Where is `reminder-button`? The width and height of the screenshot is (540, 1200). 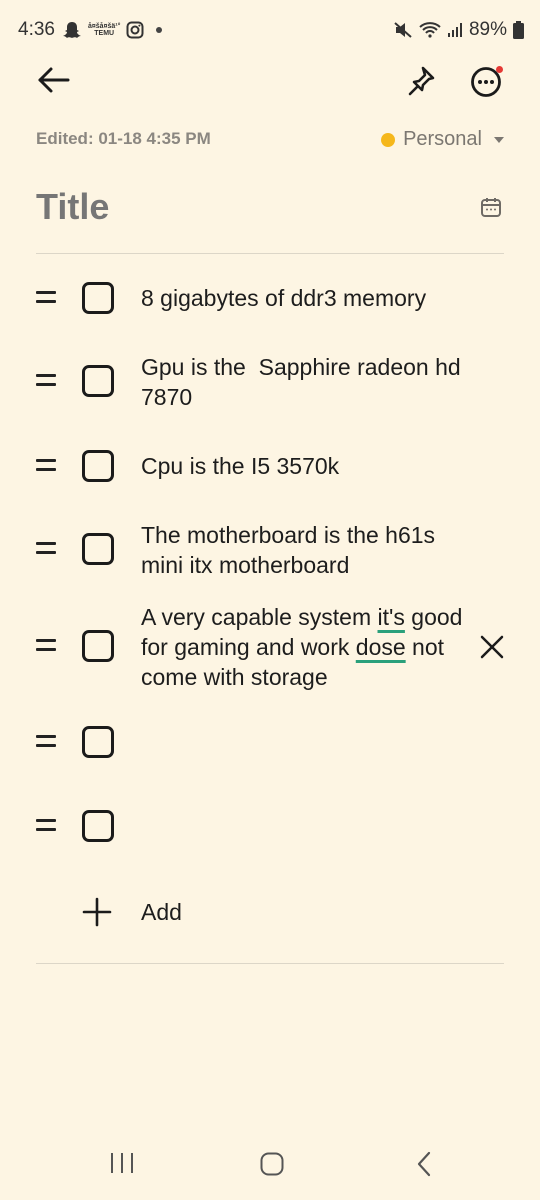
reminder-button is located at coordinates (491, 207).